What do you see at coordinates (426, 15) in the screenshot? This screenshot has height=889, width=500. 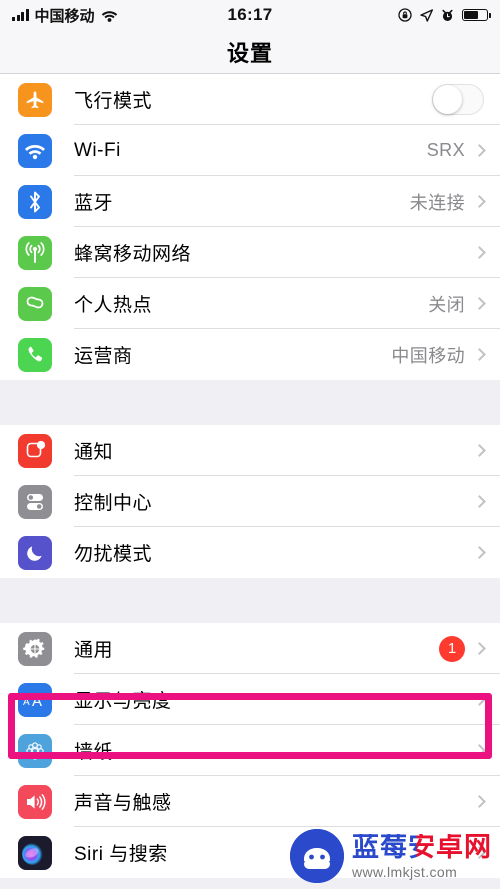 I see `location-arrow-icon` at bounding box center [426, 15].